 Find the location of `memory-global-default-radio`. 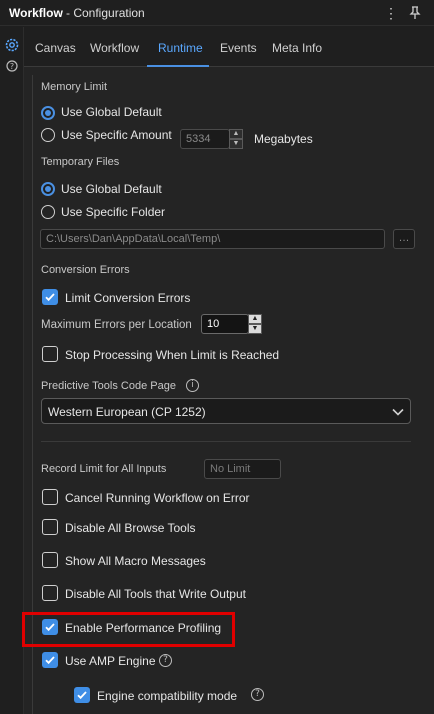

memory-global-default-radio is located at coordinates (48, 113).